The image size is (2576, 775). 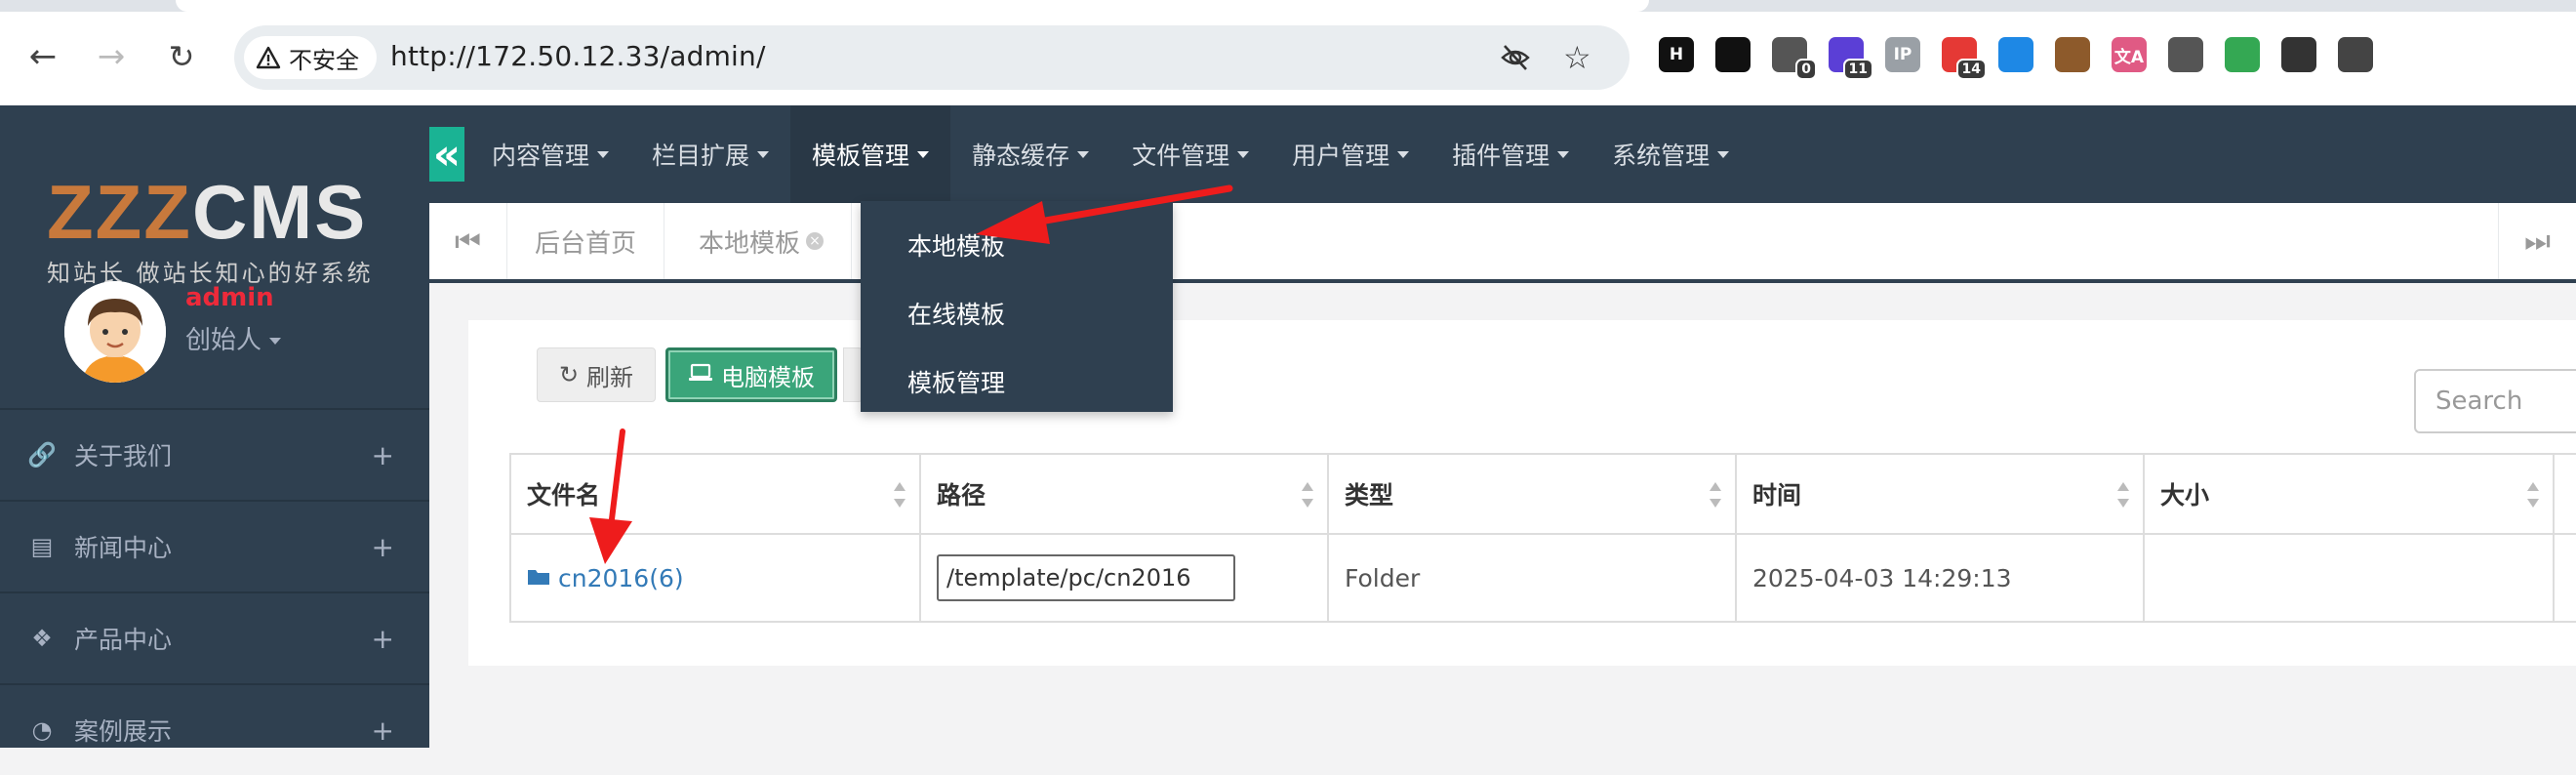 I want to click on pc-template-button: 电脑模板, so click(x=751, y=374).